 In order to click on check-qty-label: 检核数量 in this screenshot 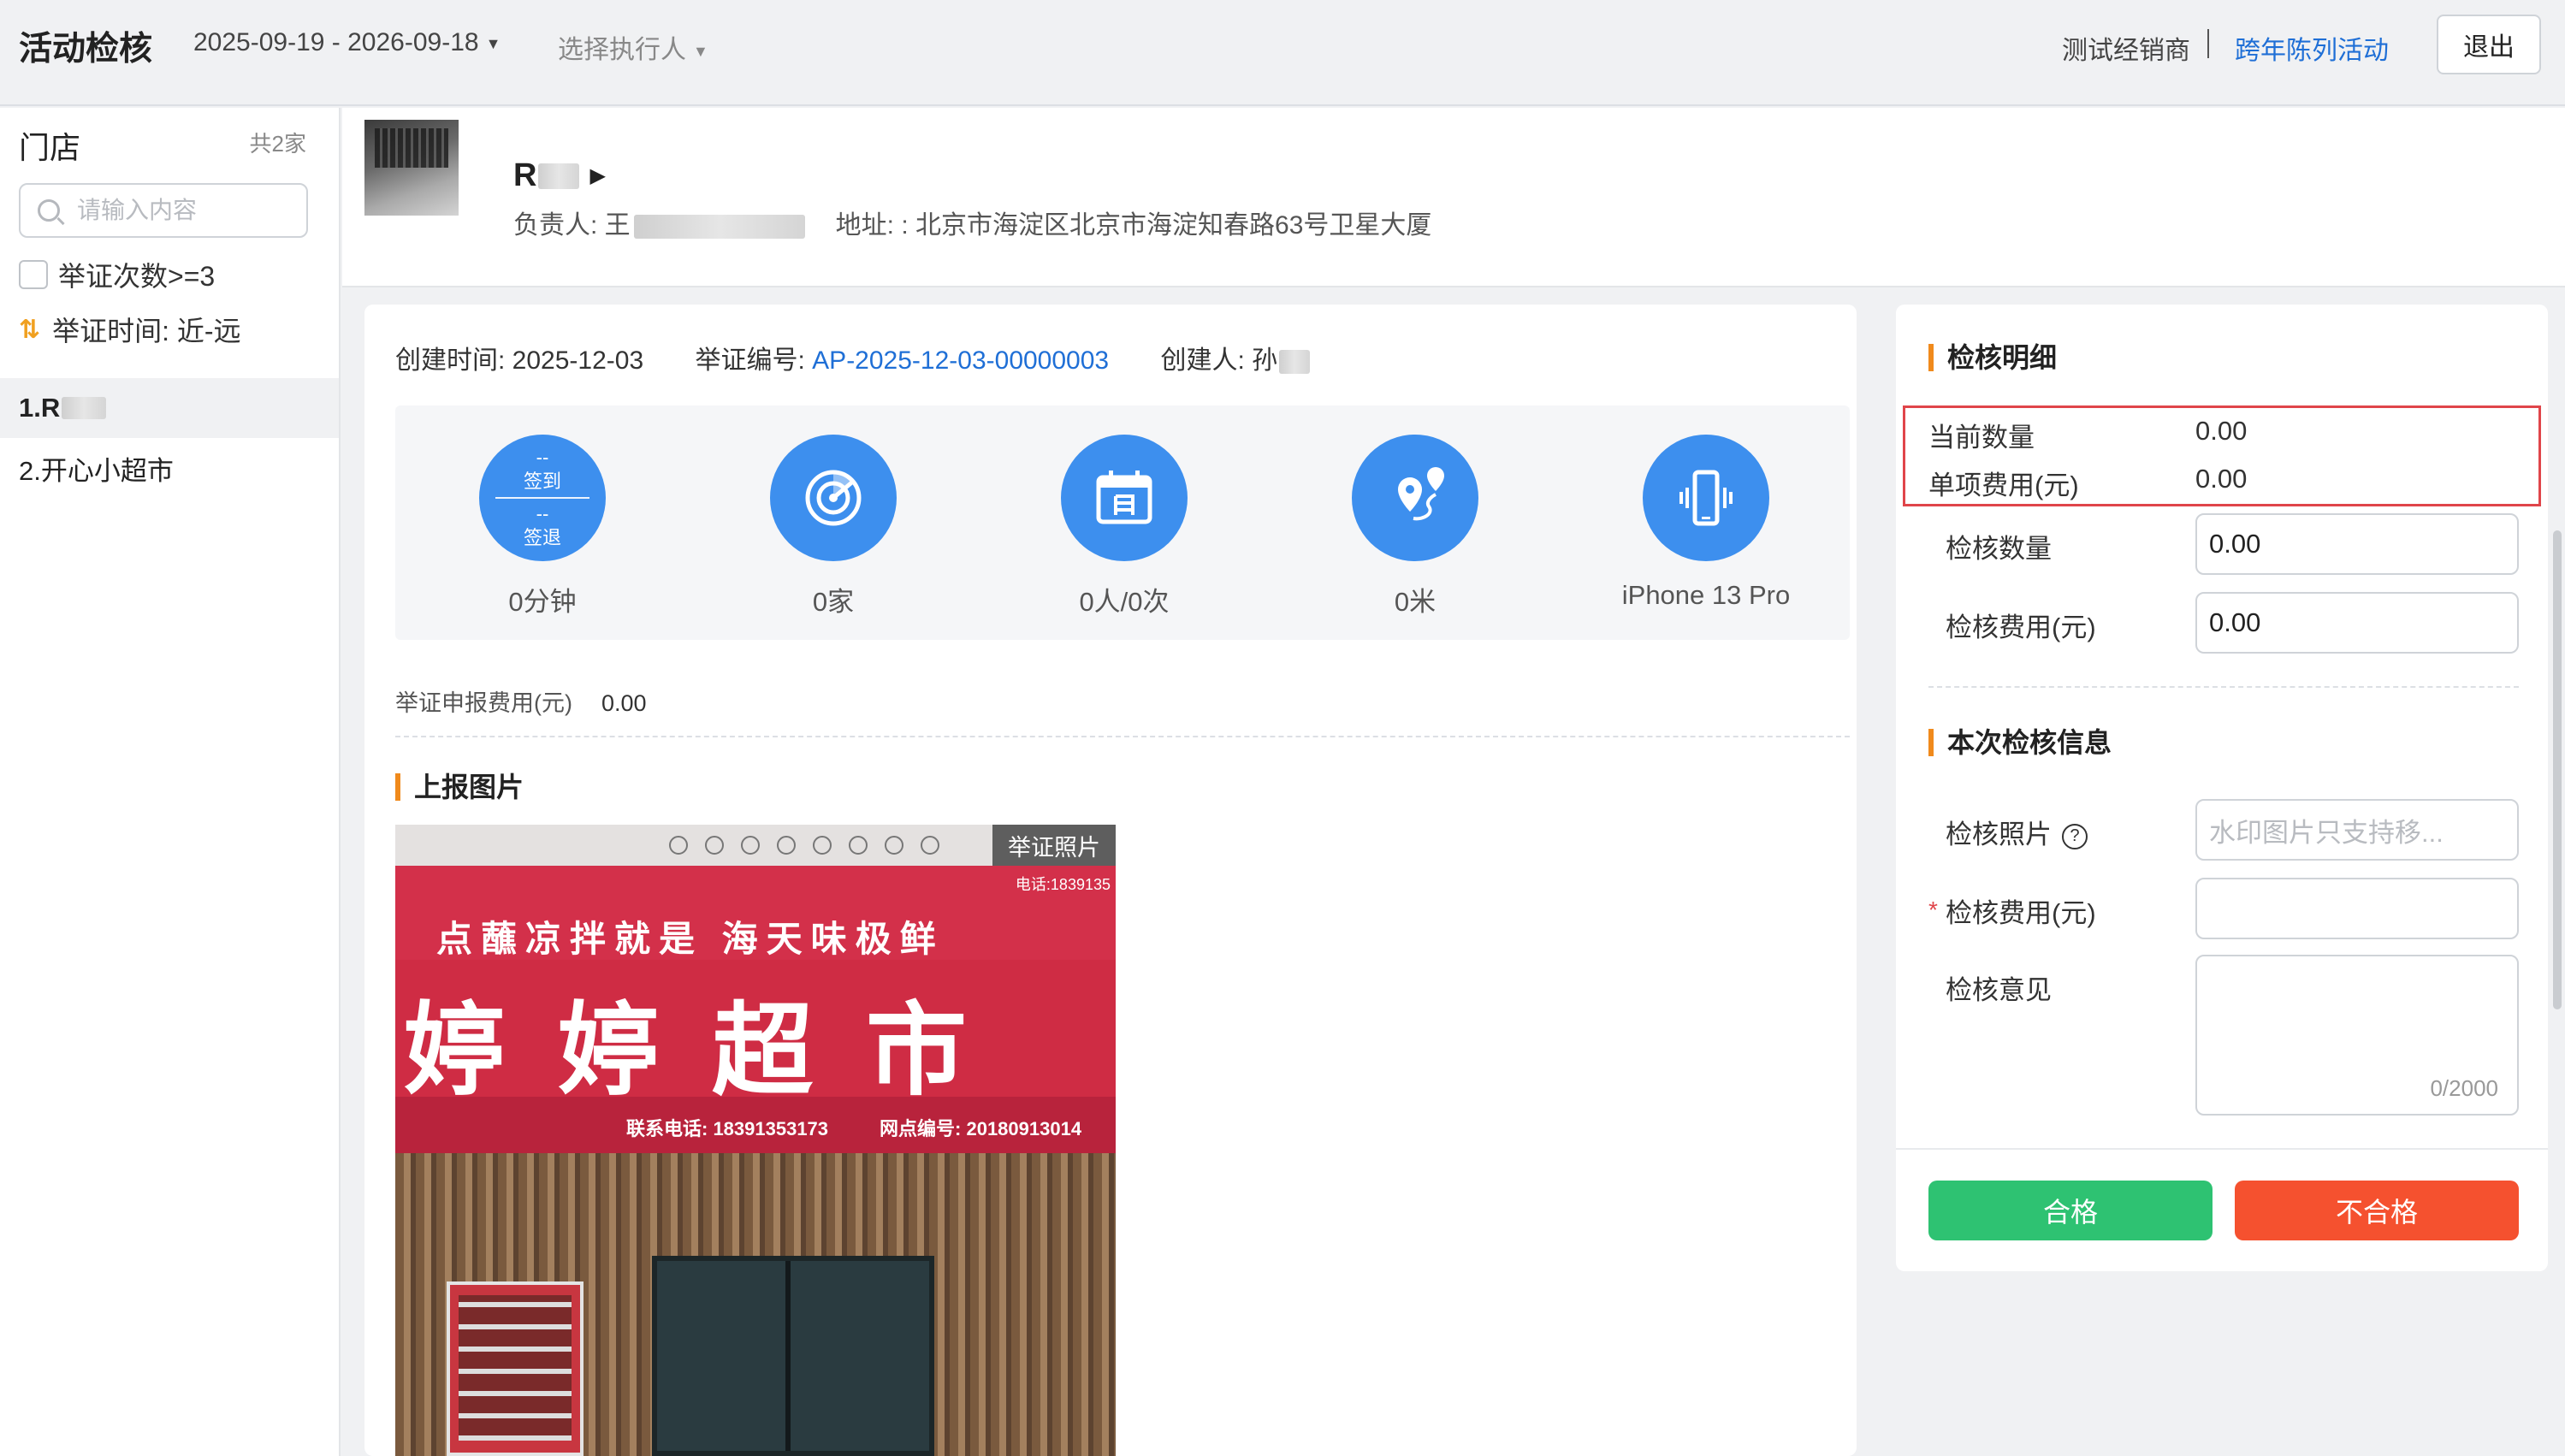, I will do `click(1999, 549)`.